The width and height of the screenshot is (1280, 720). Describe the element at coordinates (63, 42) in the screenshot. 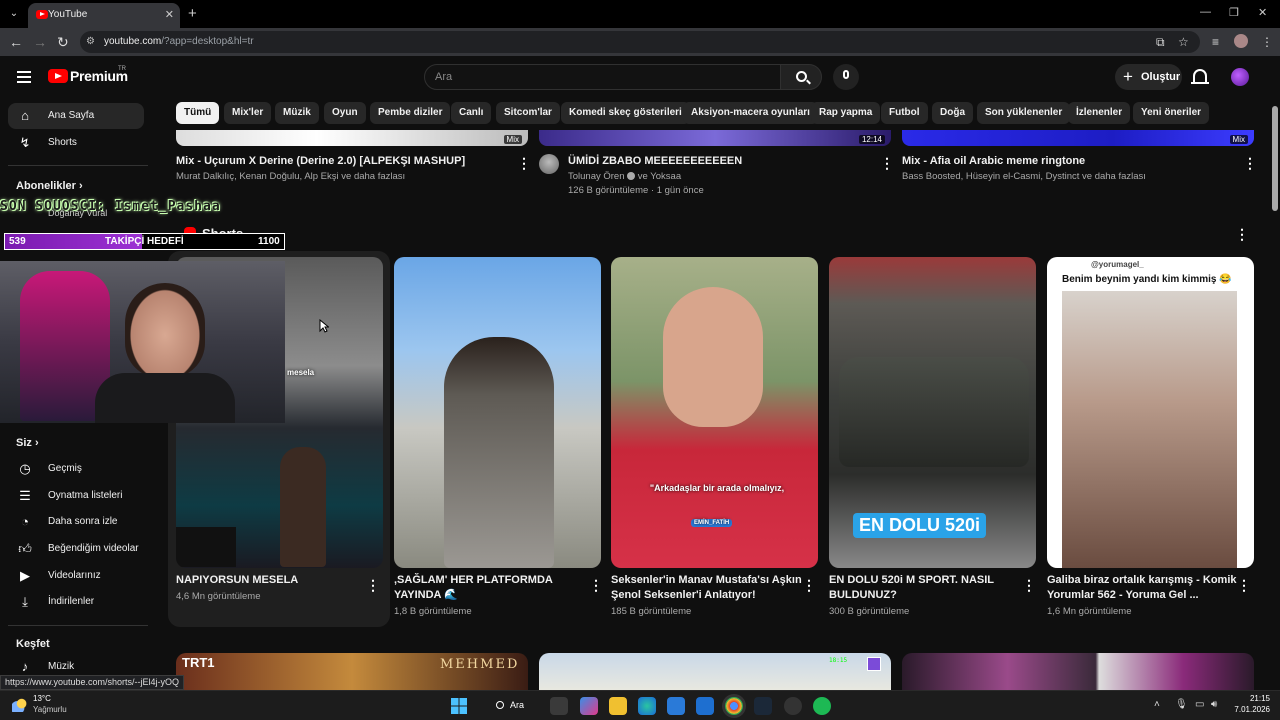

I see `reload-icon: ↻` at that location.